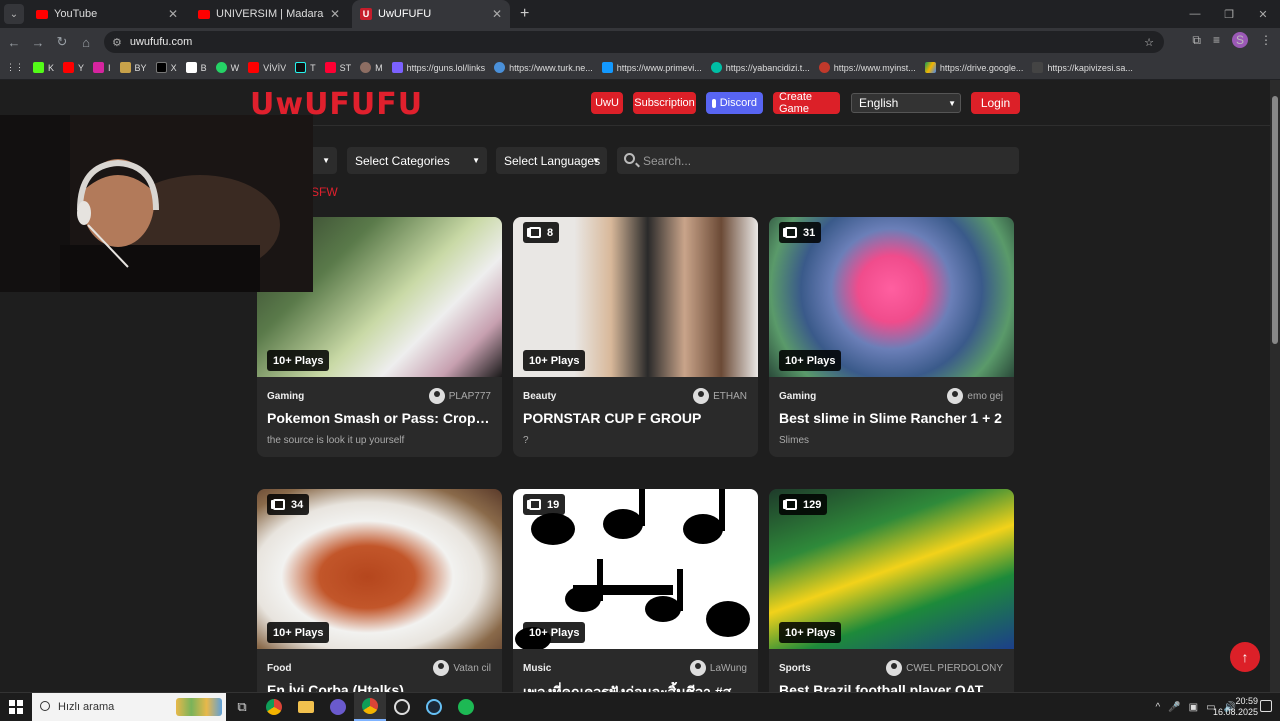 The height and width of the screenshot is (721, 1280). I want to click on clock-time: 20:59, so click(1246, 701).